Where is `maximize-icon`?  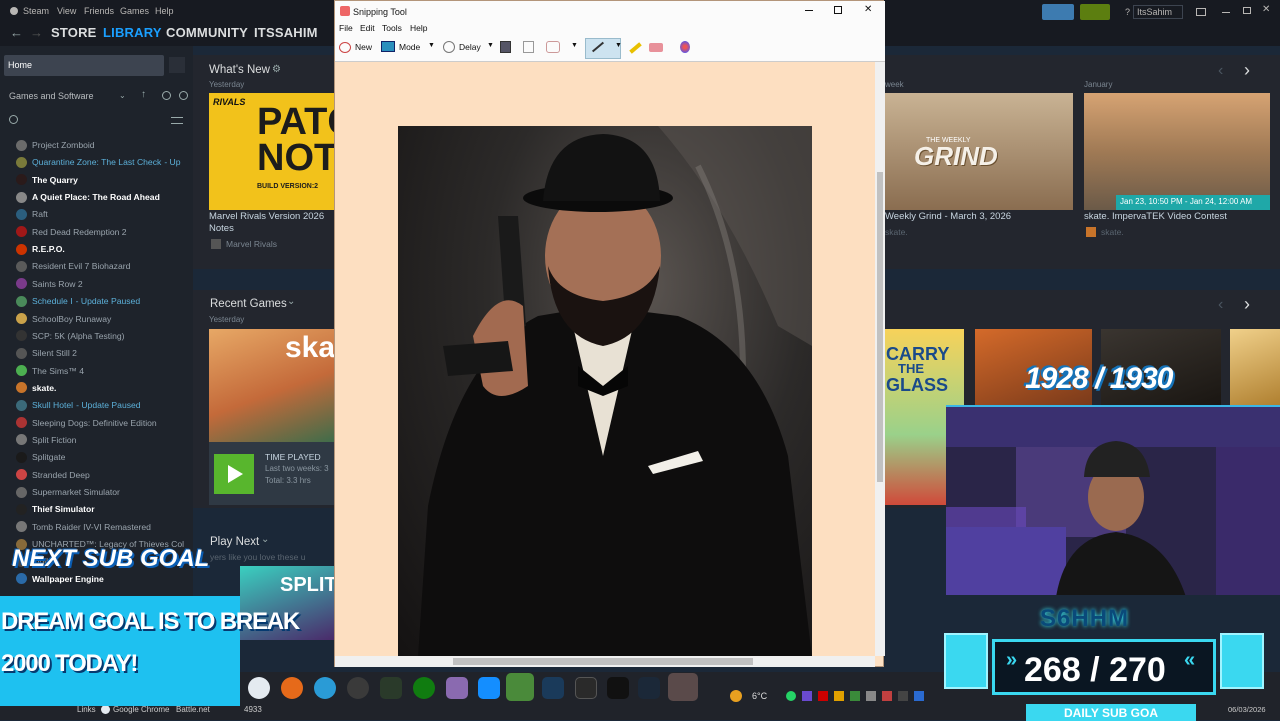
maximize-icon is located at coordinates (838, 10).